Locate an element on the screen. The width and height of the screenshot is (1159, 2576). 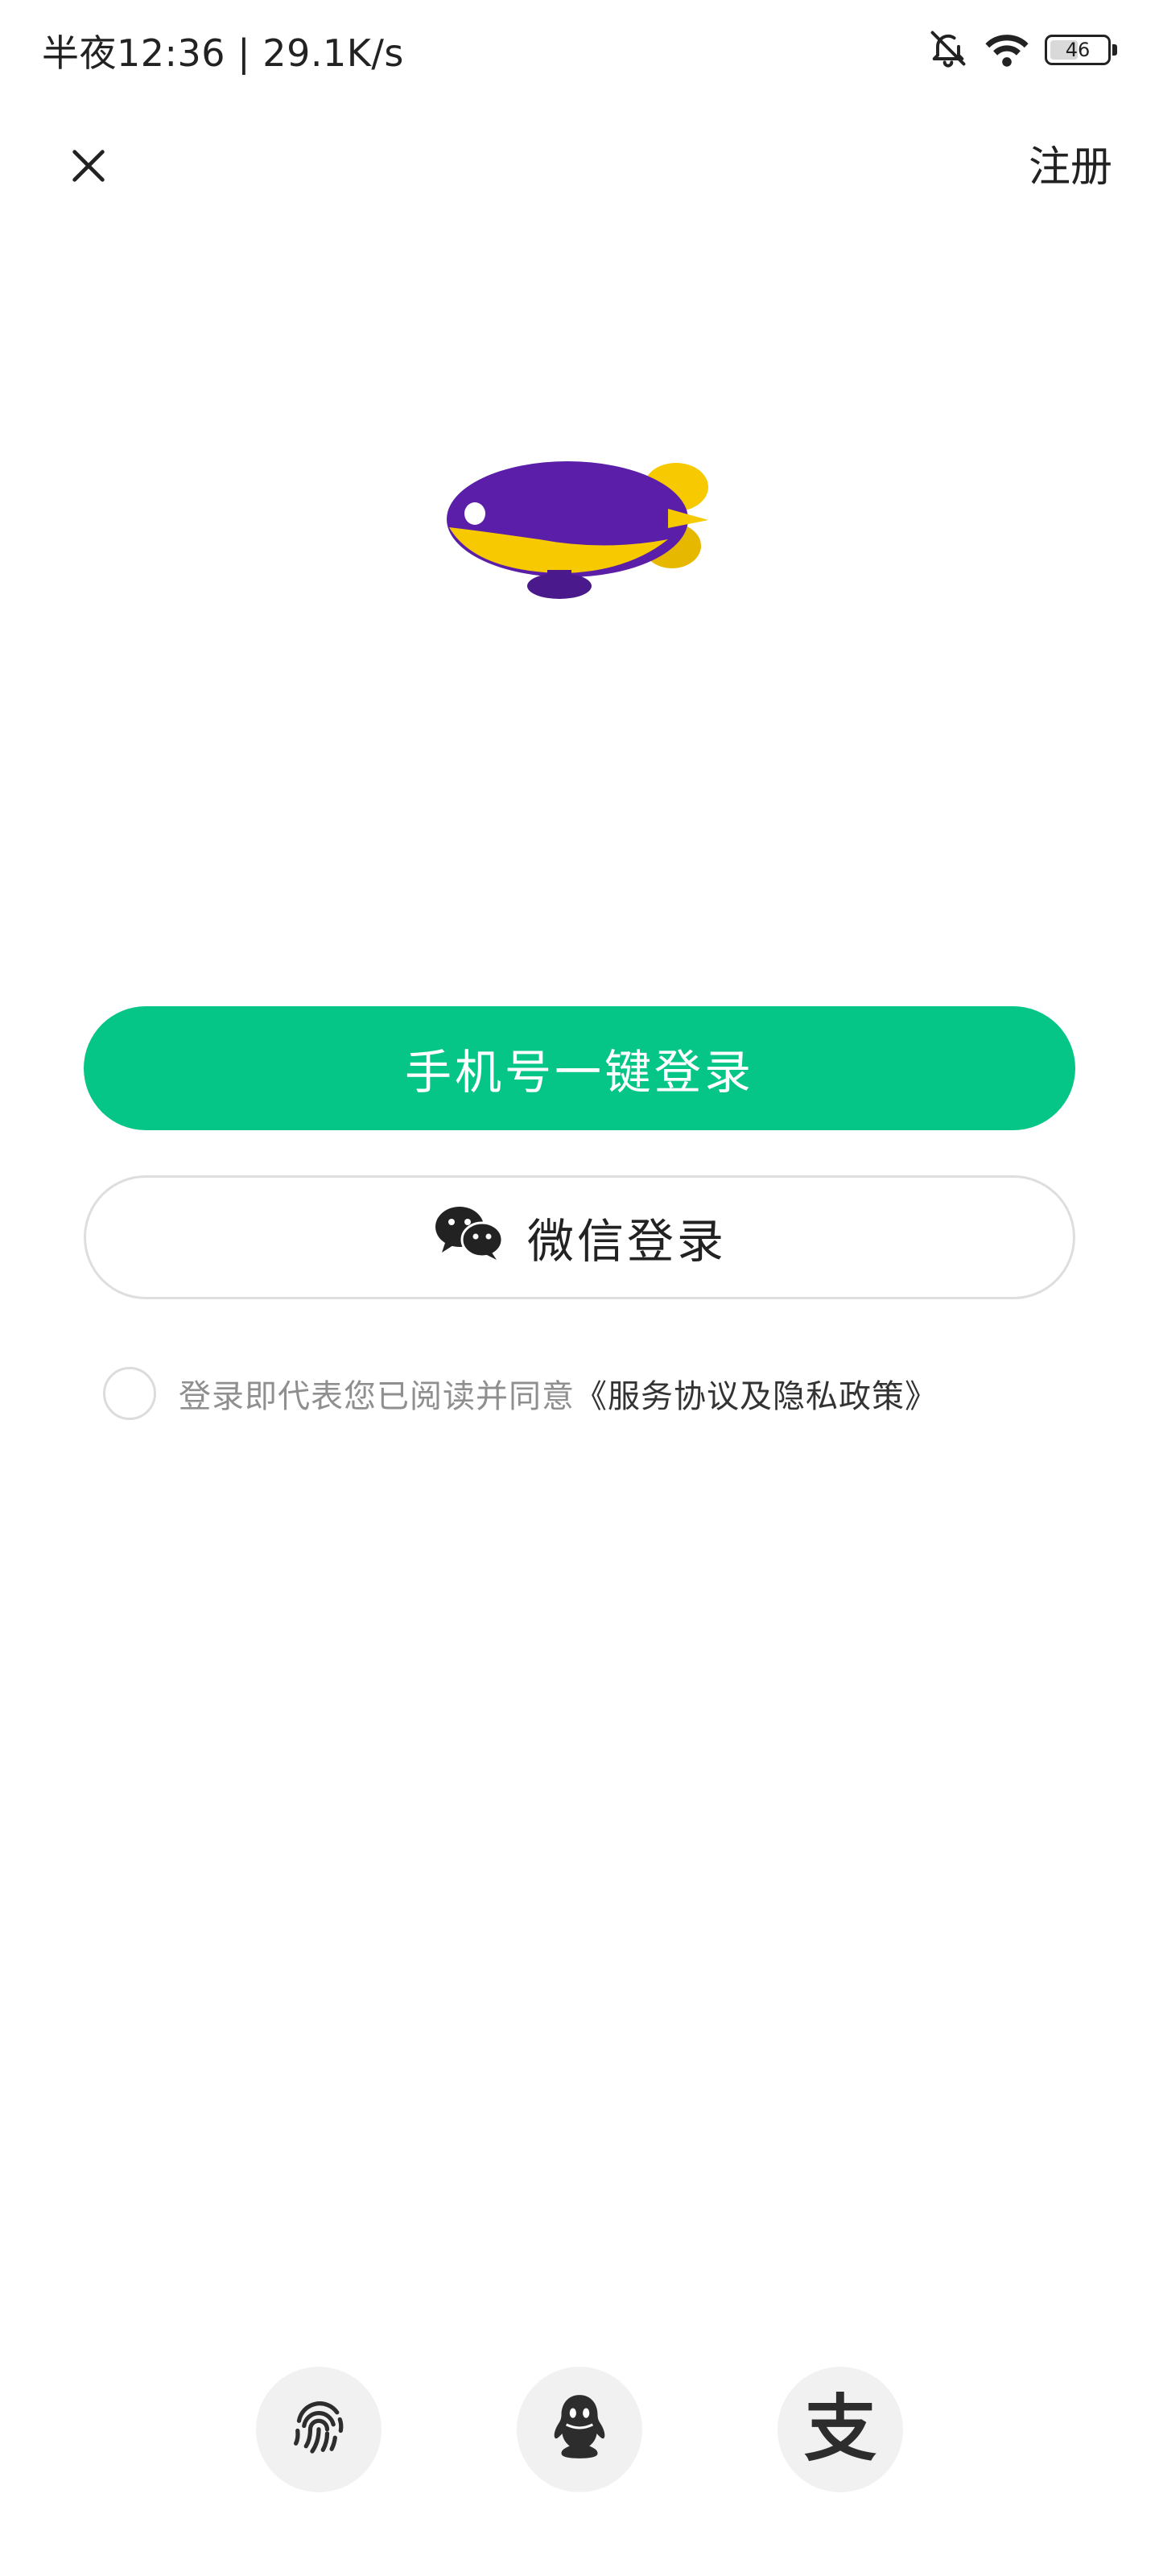
wechat-login-button: 微信登录 is located at coordinates (579, 1237).